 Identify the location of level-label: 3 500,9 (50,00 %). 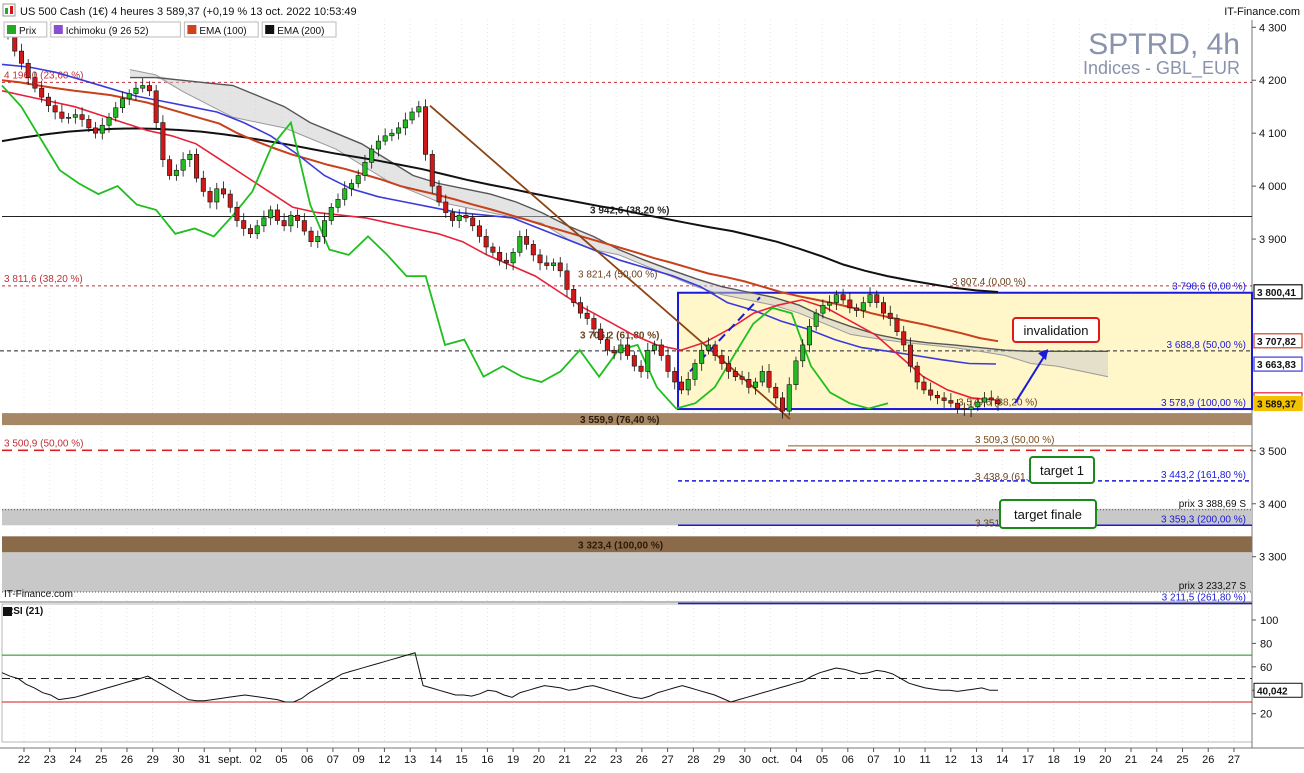
(44, 443).